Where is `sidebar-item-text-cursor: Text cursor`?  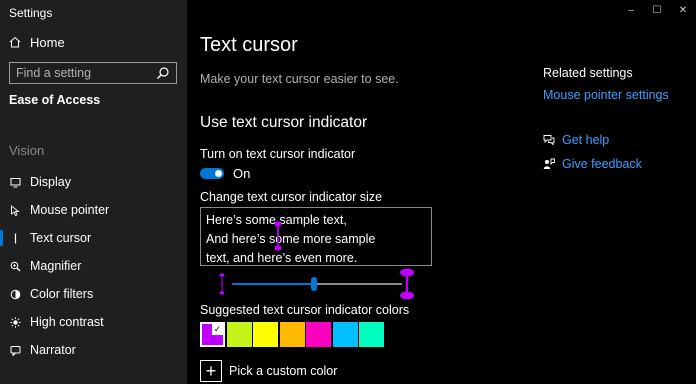 sidebar-item-text-cursor: Text cursor is located at coordinates (93, 238).